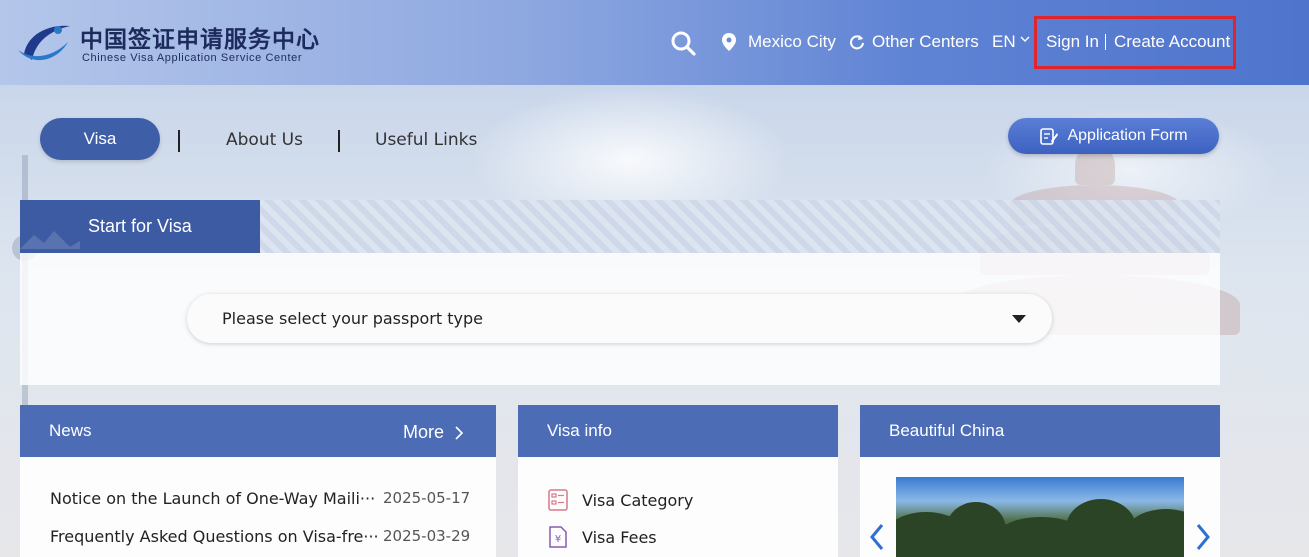 Image resolution: width=1309 pixels, height=557 pixels. What do you see at coordinates (352, 318) in the screenshot?
I see `passport-type-placeholder: Please select your passport type` at bounding box center [352, 318].